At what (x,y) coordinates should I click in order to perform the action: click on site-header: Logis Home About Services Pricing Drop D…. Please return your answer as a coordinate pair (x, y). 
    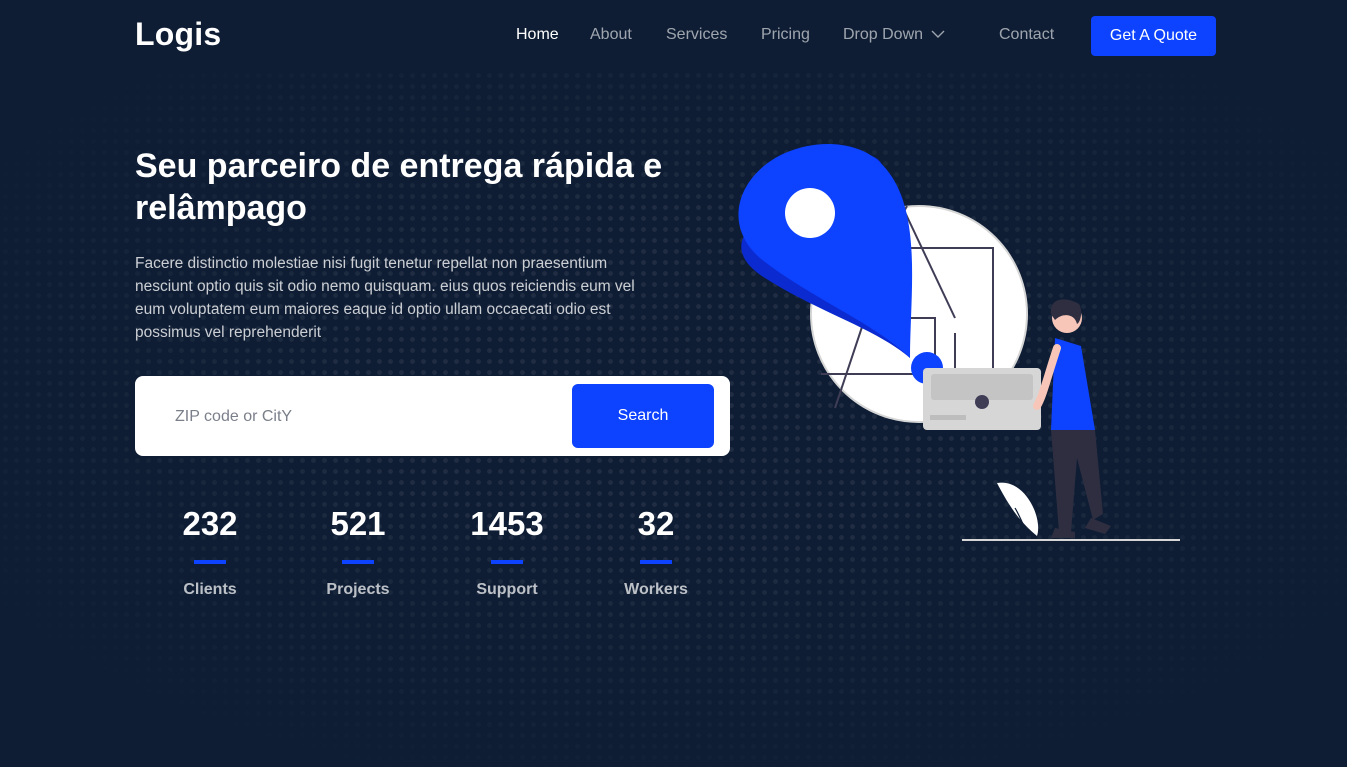
    Looking at the image, I should click on (673, 36).